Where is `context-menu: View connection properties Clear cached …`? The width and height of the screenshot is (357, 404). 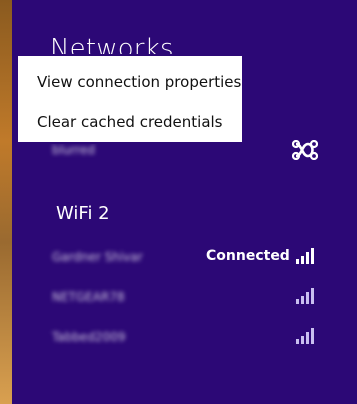
context-menu: View connection properties Clear cached … is located at coordinates (130, 99).